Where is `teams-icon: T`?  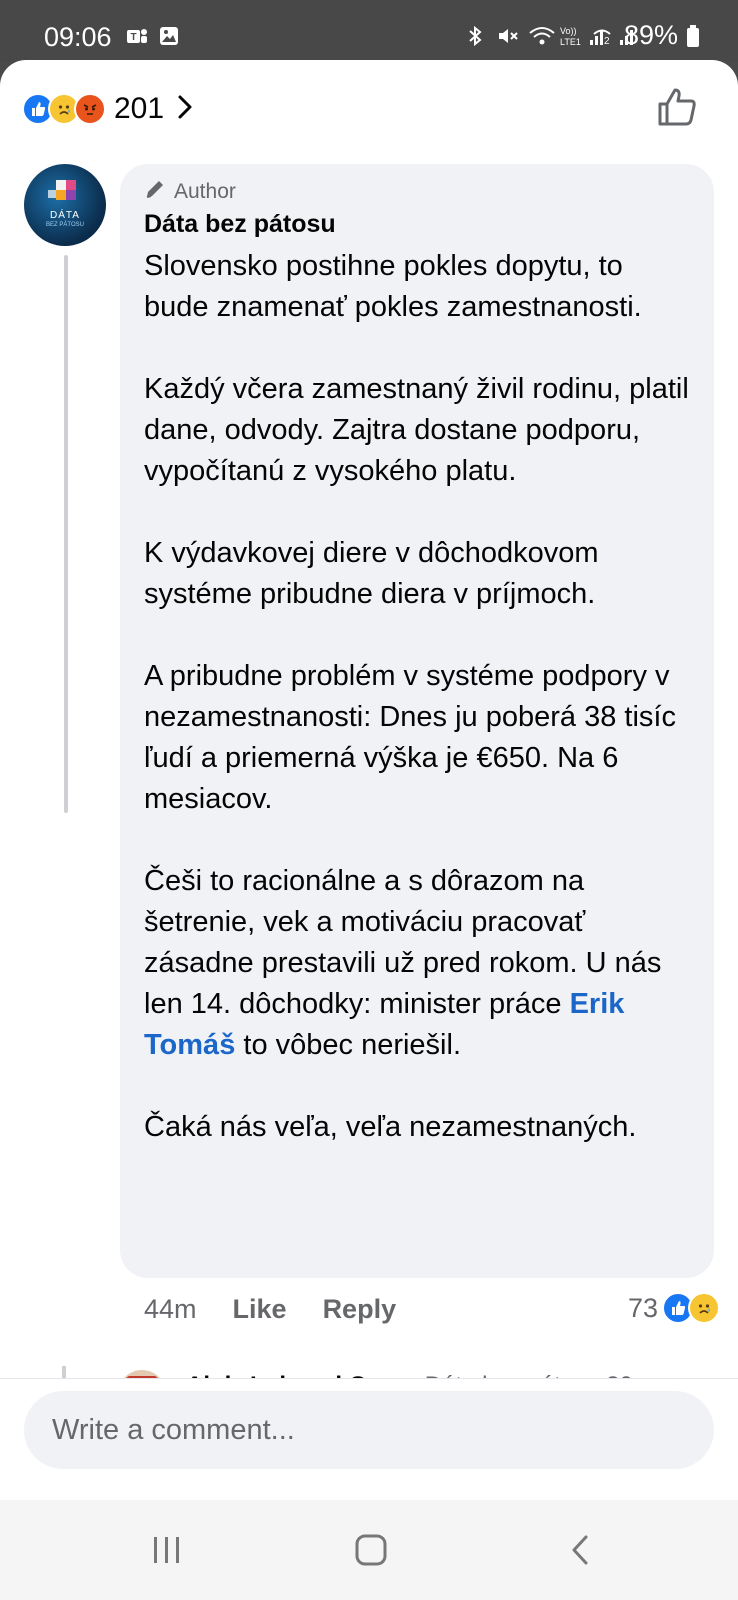
teams-icon: T is located at coordinates (137, 36).